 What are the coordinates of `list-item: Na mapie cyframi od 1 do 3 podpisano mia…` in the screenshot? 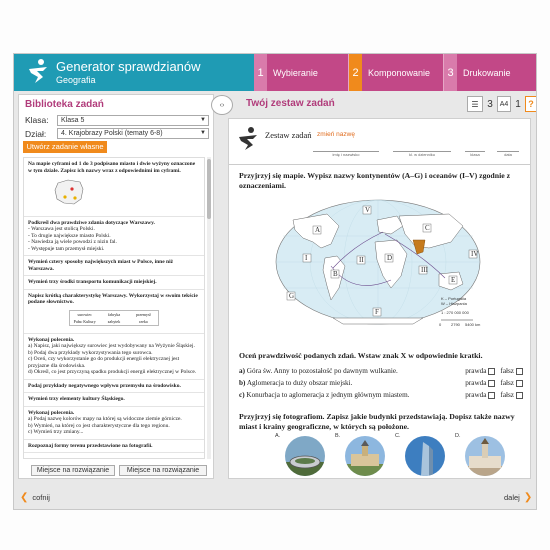 It's located at (114, 187).